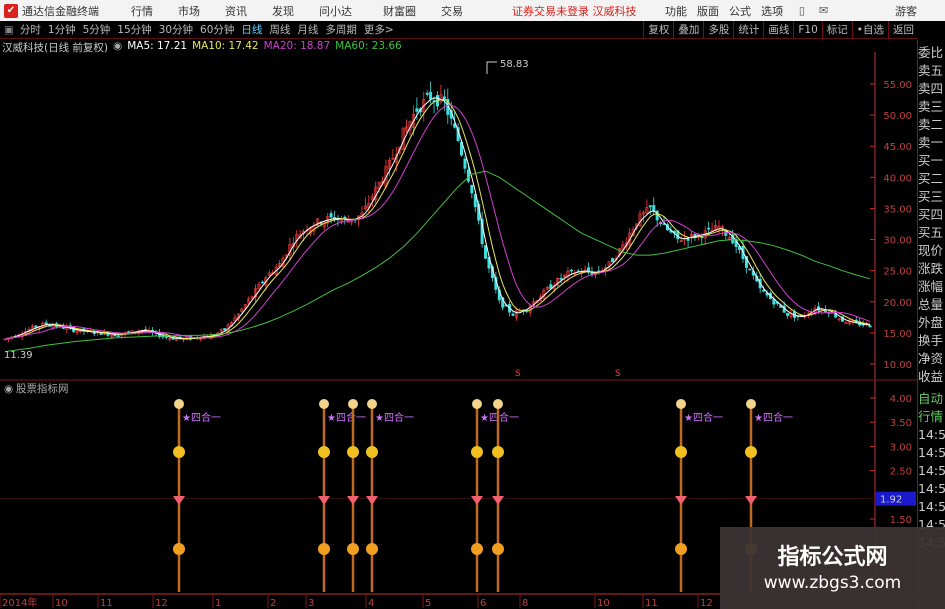  I want to click on y-tick-label: 35.00, so click(897, 209).